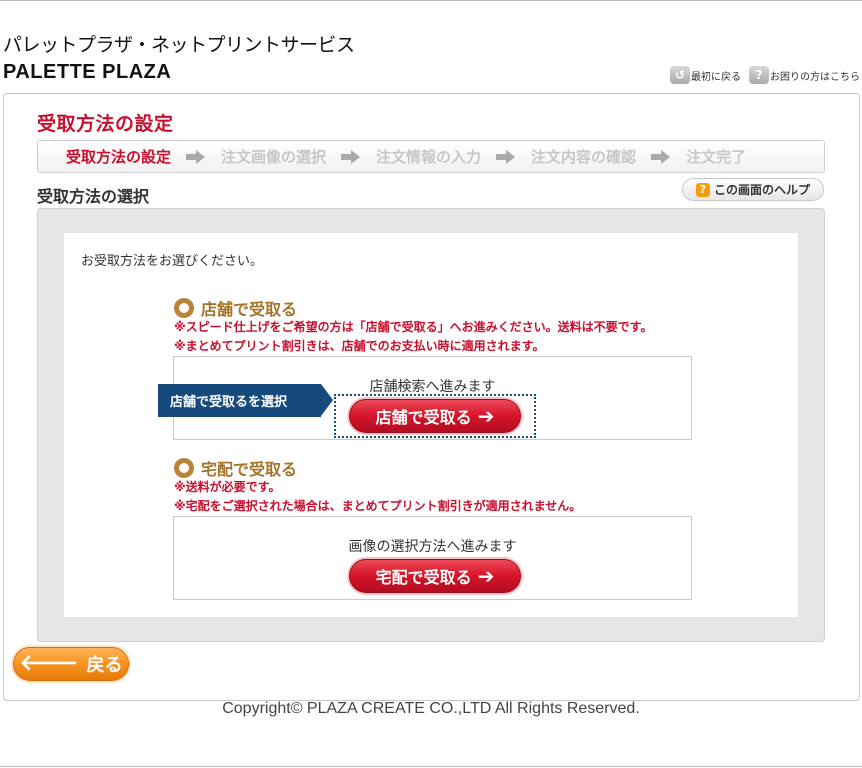  What do you see at coordinates (431, 0) in the screenshot?
I see `top-rule` at bounding box center [431, 0].